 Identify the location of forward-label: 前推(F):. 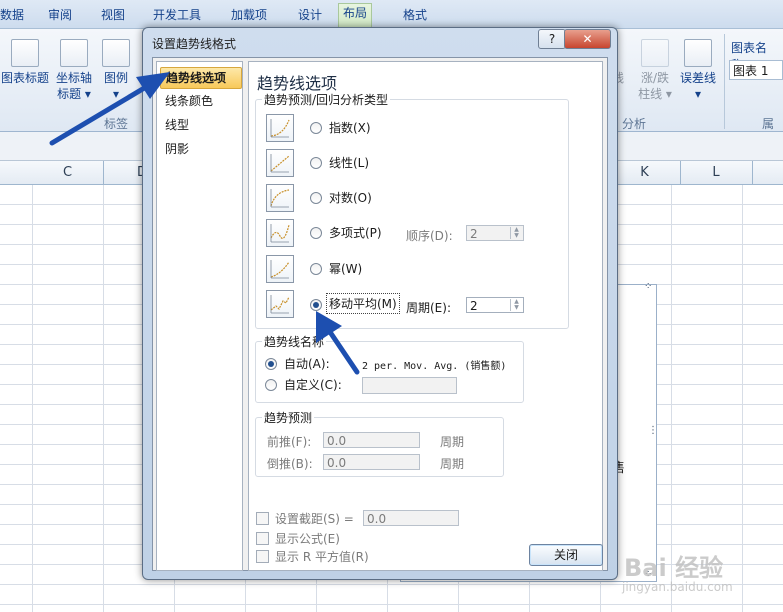
(289, 442).